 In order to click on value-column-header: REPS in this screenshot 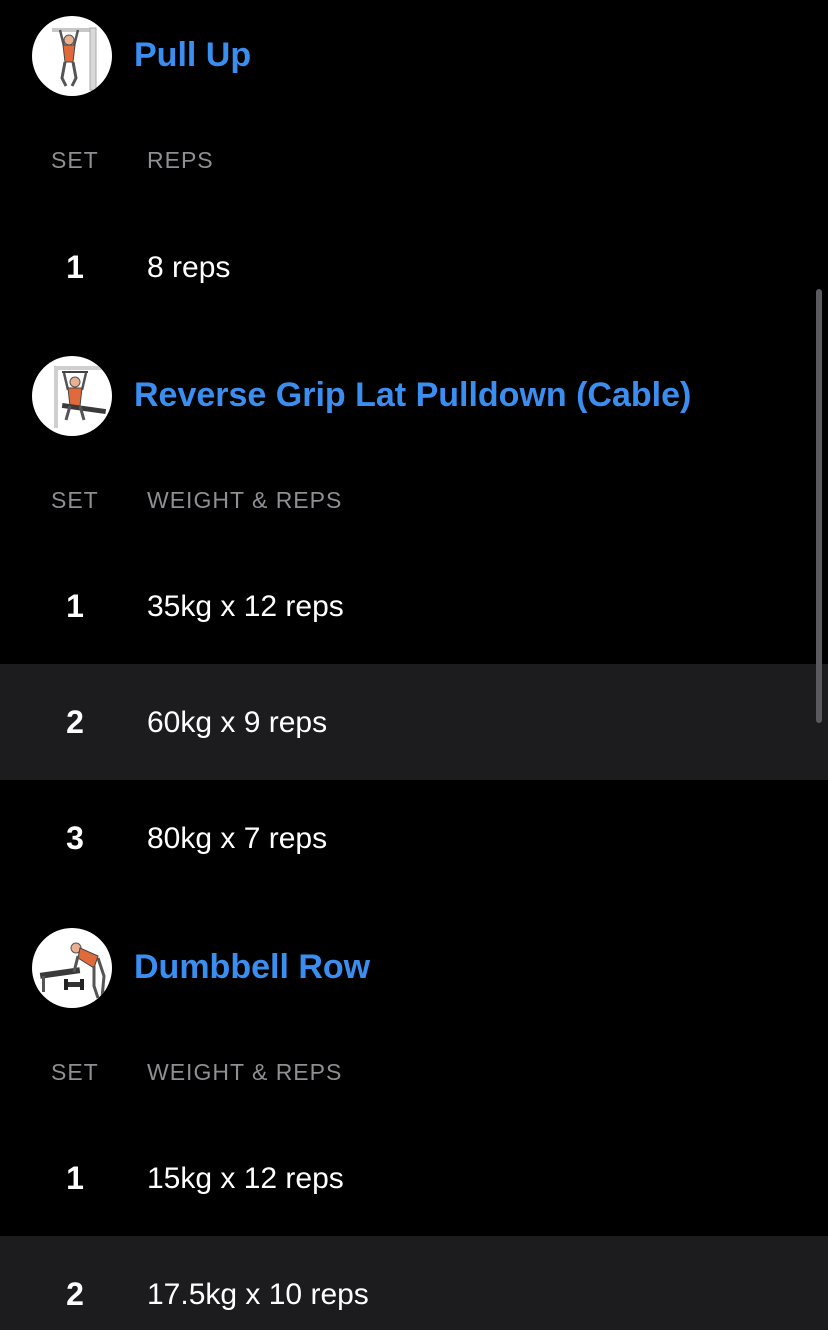, I will do `click(180, 160)`.